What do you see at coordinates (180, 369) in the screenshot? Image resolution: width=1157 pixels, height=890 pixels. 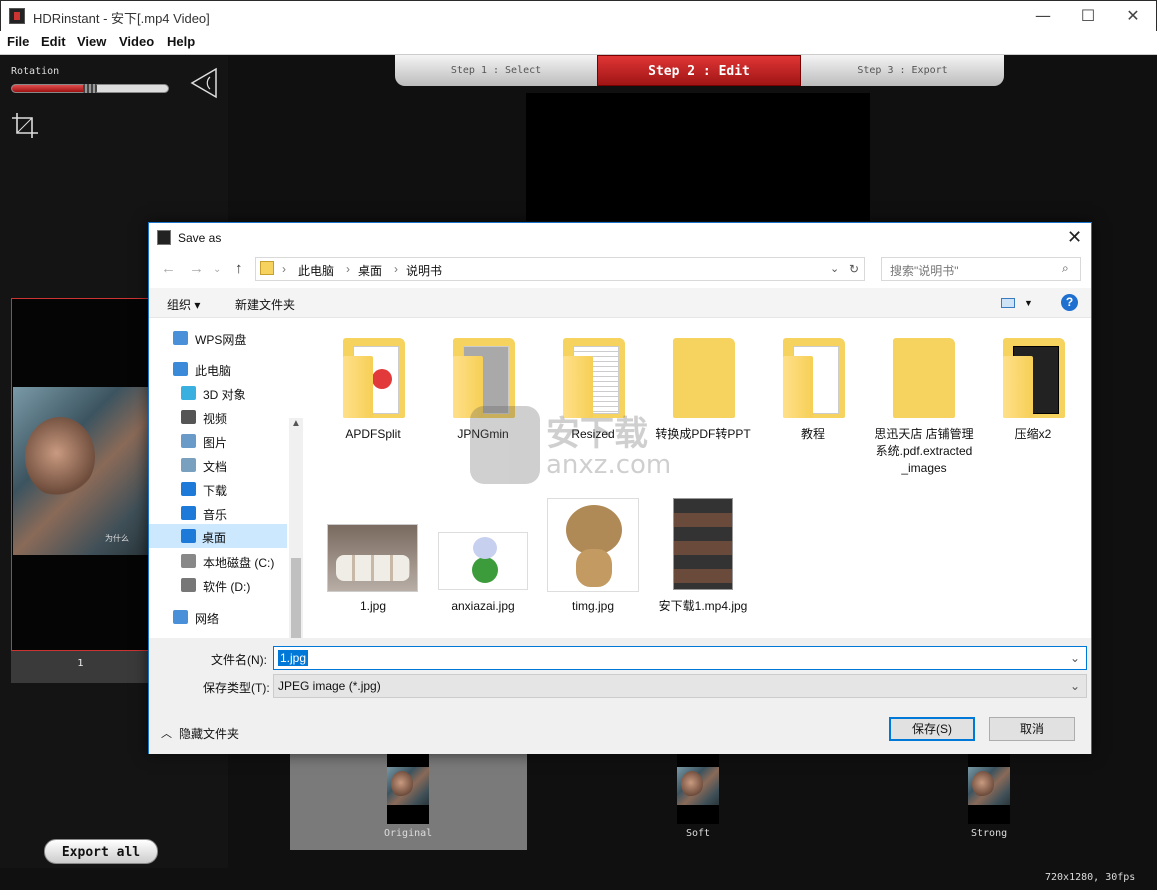 I see `computer-icon` at bounding box center [180, 369].